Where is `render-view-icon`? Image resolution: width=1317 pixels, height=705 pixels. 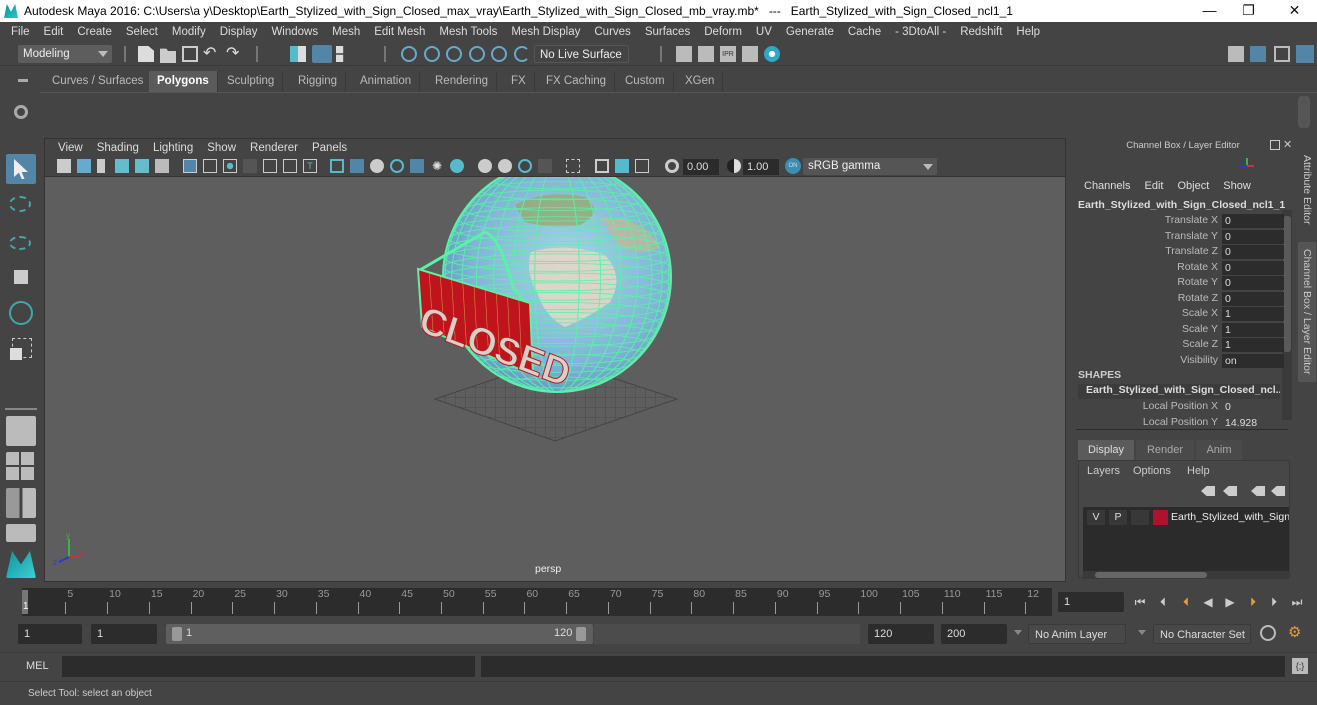
render-view-icon is located at coordinates (684, 54).